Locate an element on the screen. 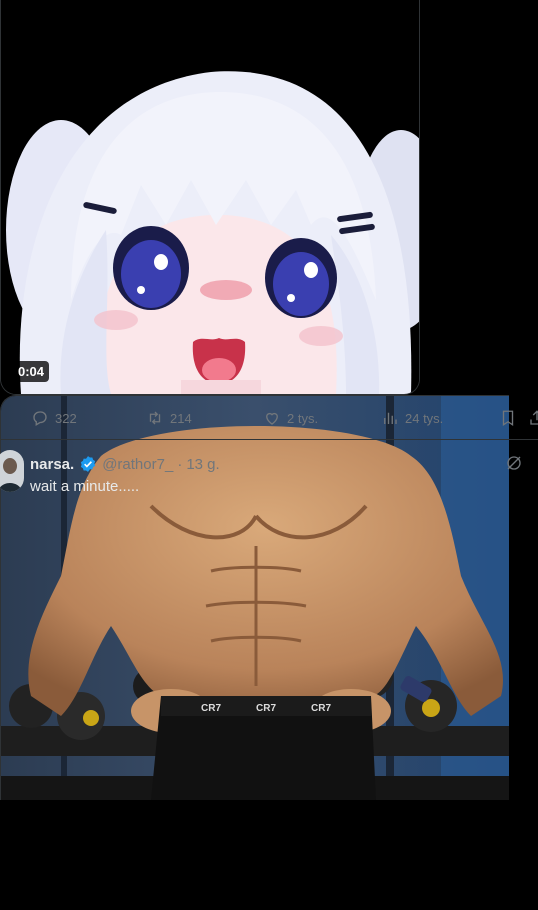 The height and width of the screenshot is (910, 538). bookmark-icon is located at coordinates (508, 418).